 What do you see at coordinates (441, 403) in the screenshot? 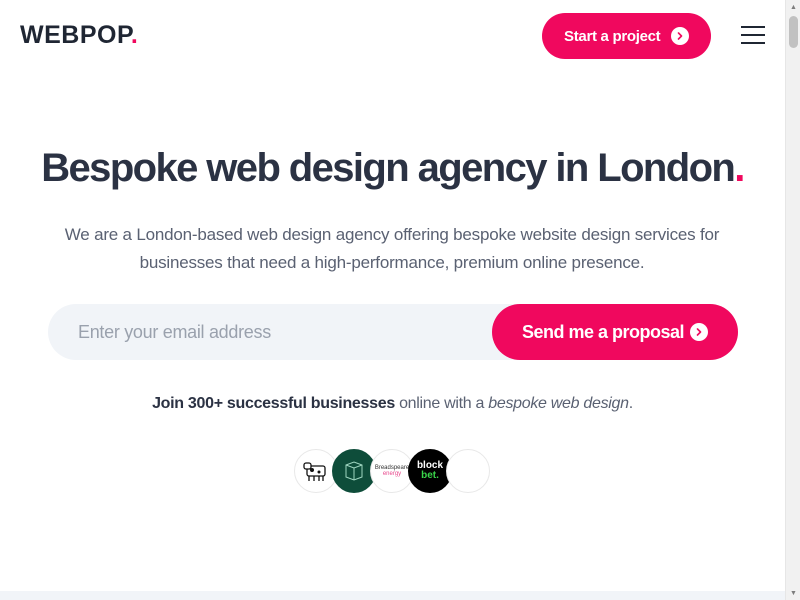
I see `social-proof-middle: online with a` at bounding box center [441, 403].